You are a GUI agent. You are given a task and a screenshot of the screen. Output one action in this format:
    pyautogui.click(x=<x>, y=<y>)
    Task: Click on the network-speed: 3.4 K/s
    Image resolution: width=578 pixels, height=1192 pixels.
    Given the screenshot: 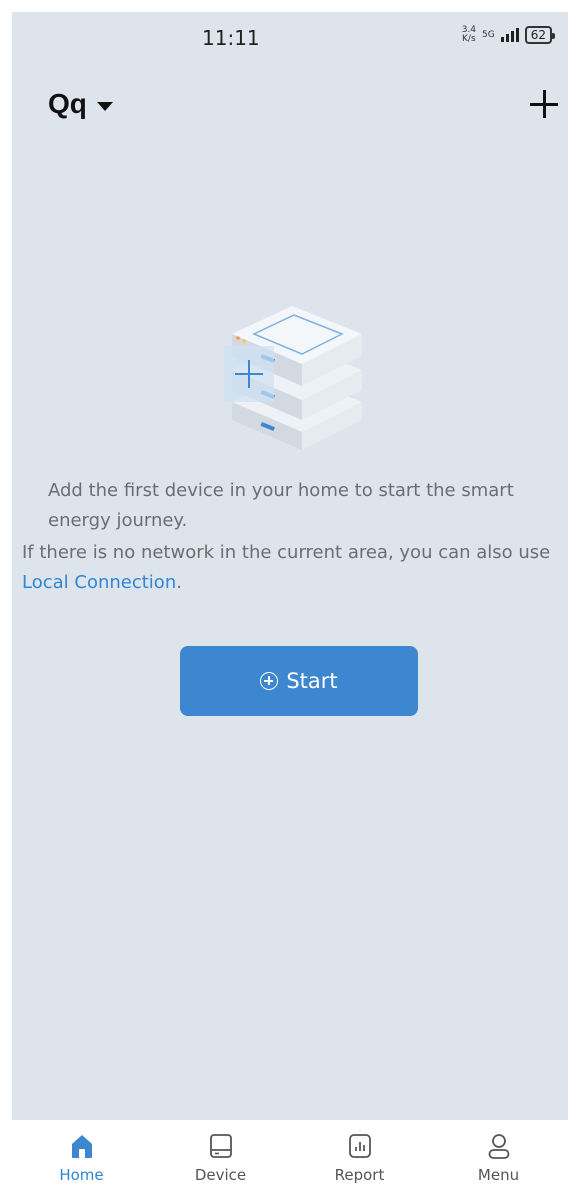 What is the action you would take?
    pyautogui.click(x=469, y=35)
    